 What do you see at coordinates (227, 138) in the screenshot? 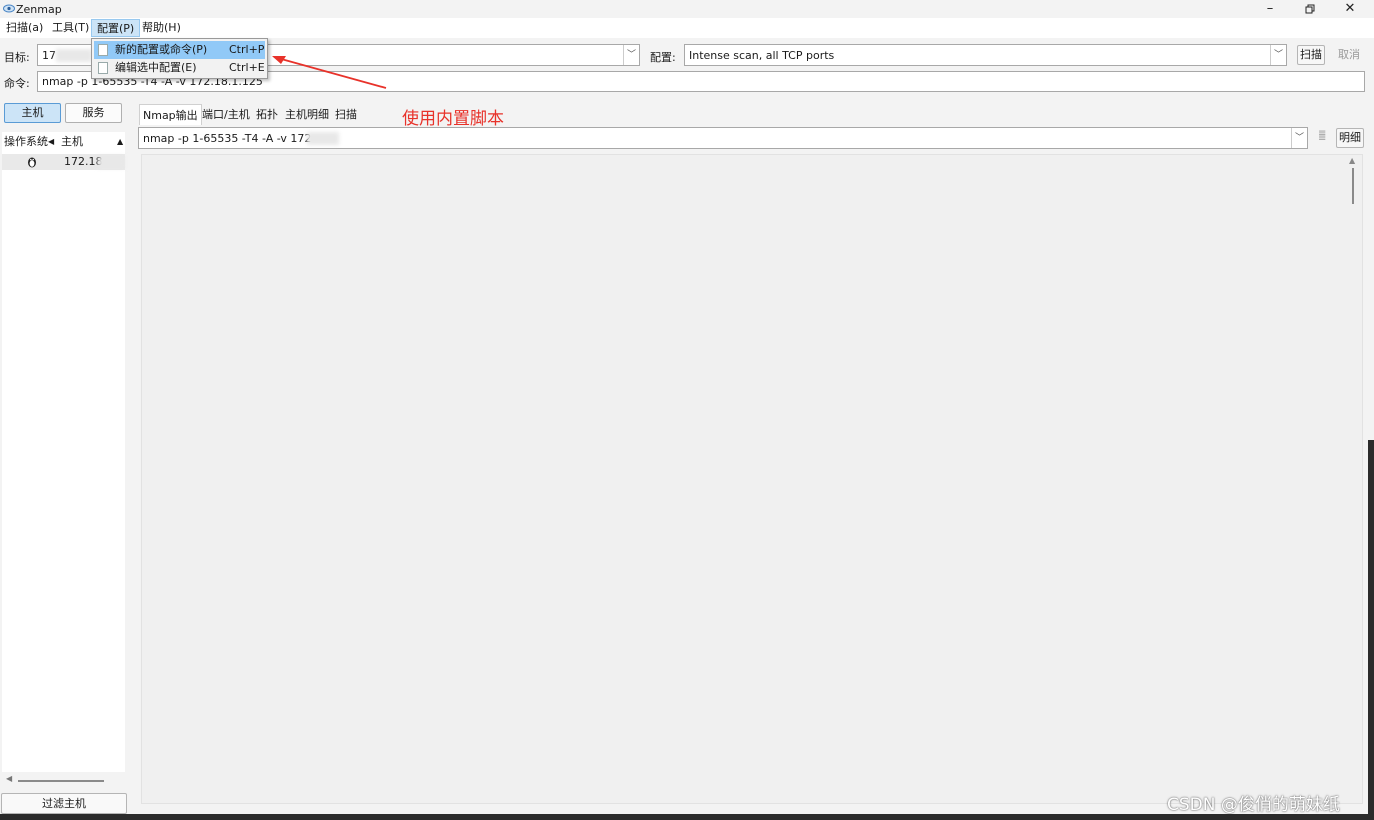
I see `output-selector-value: nmap -p 1-65535 -T4 -A -v 172` at bounding box center [227, 138].